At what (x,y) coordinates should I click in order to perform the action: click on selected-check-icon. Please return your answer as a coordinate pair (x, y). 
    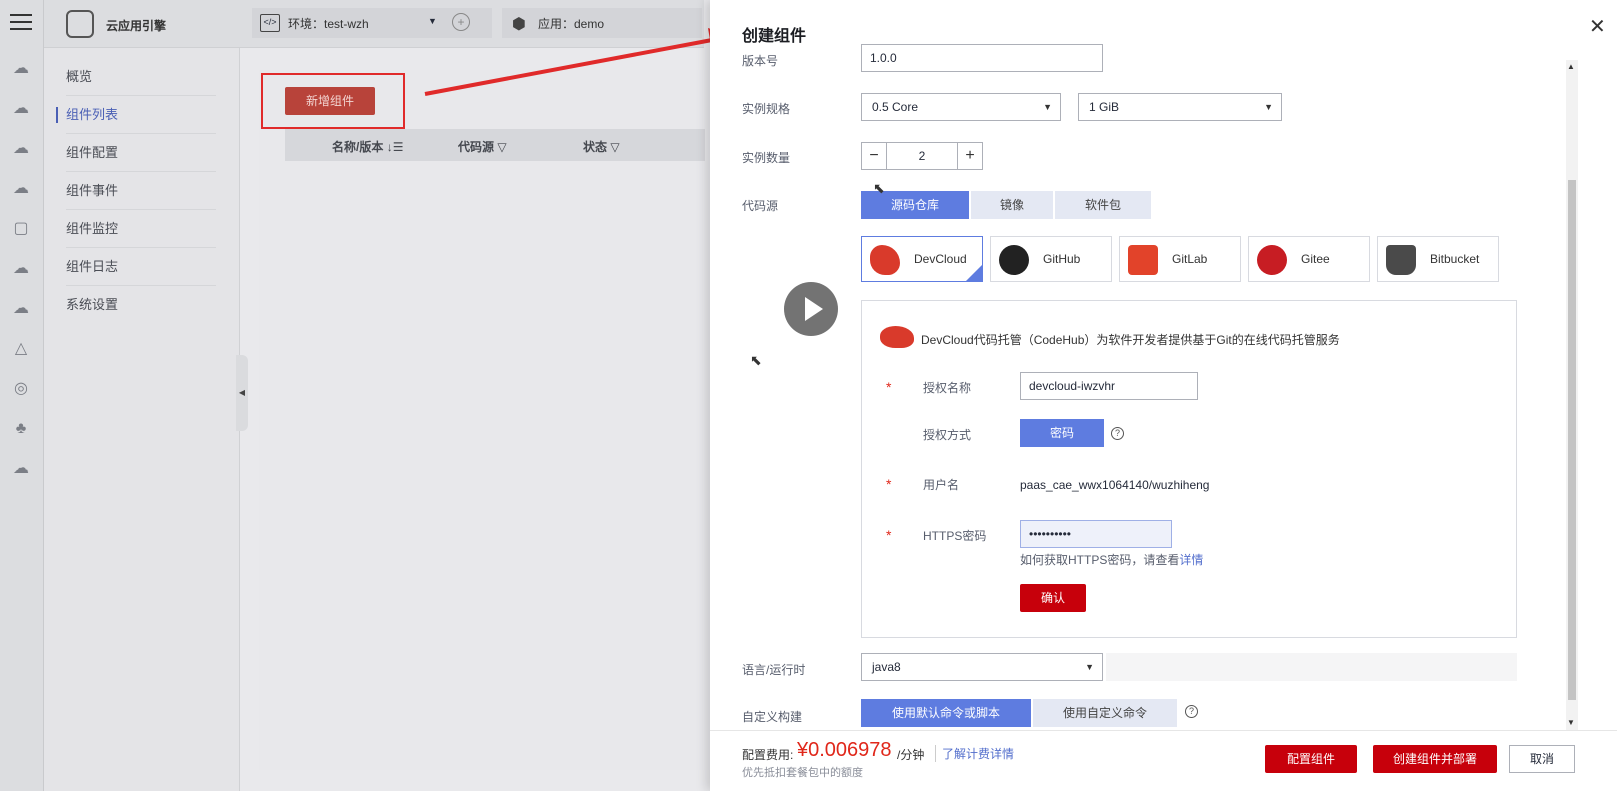
    Looking at the image, I should click on (974, 273).